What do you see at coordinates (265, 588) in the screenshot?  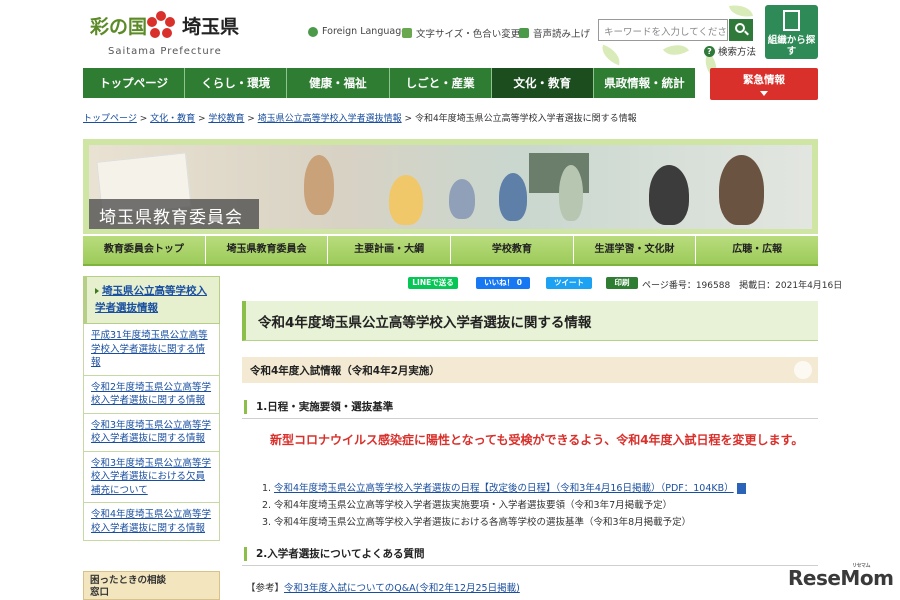 I see `reference-label: 【参考】` at bounding box center [265, 588].